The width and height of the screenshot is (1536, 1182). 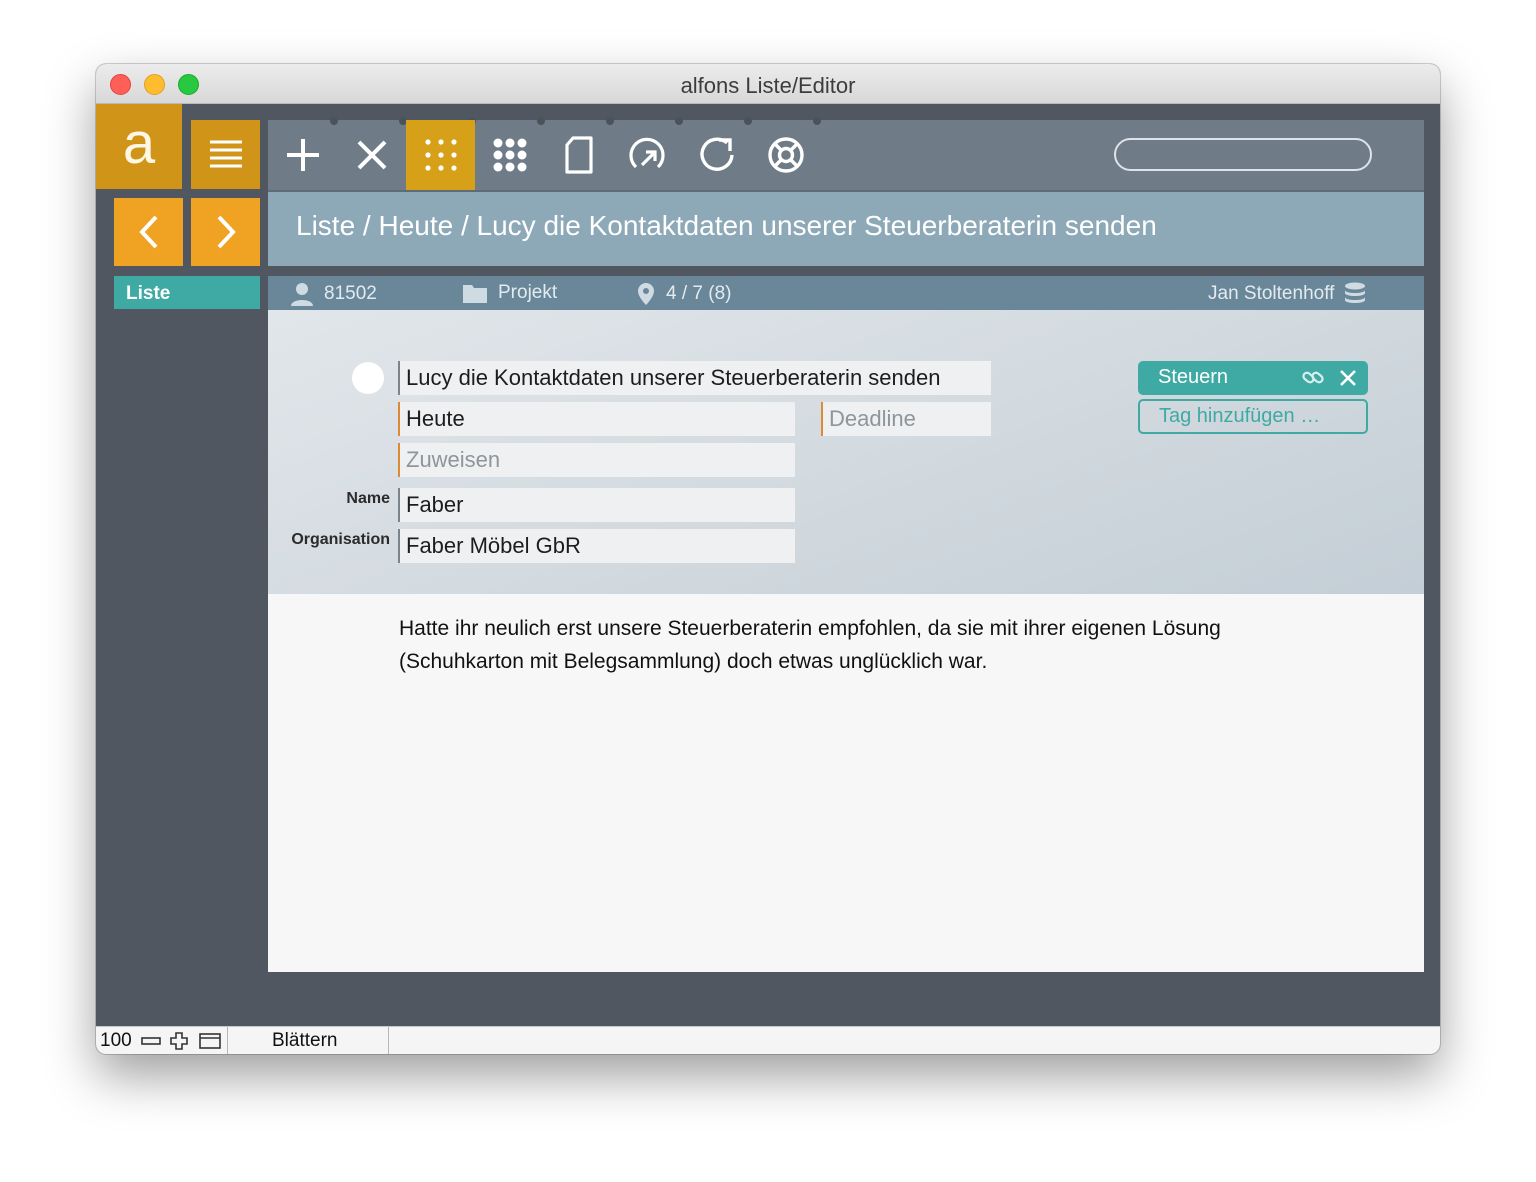 I want to click on lifebuoy-icon, so click(x=785, y=155).